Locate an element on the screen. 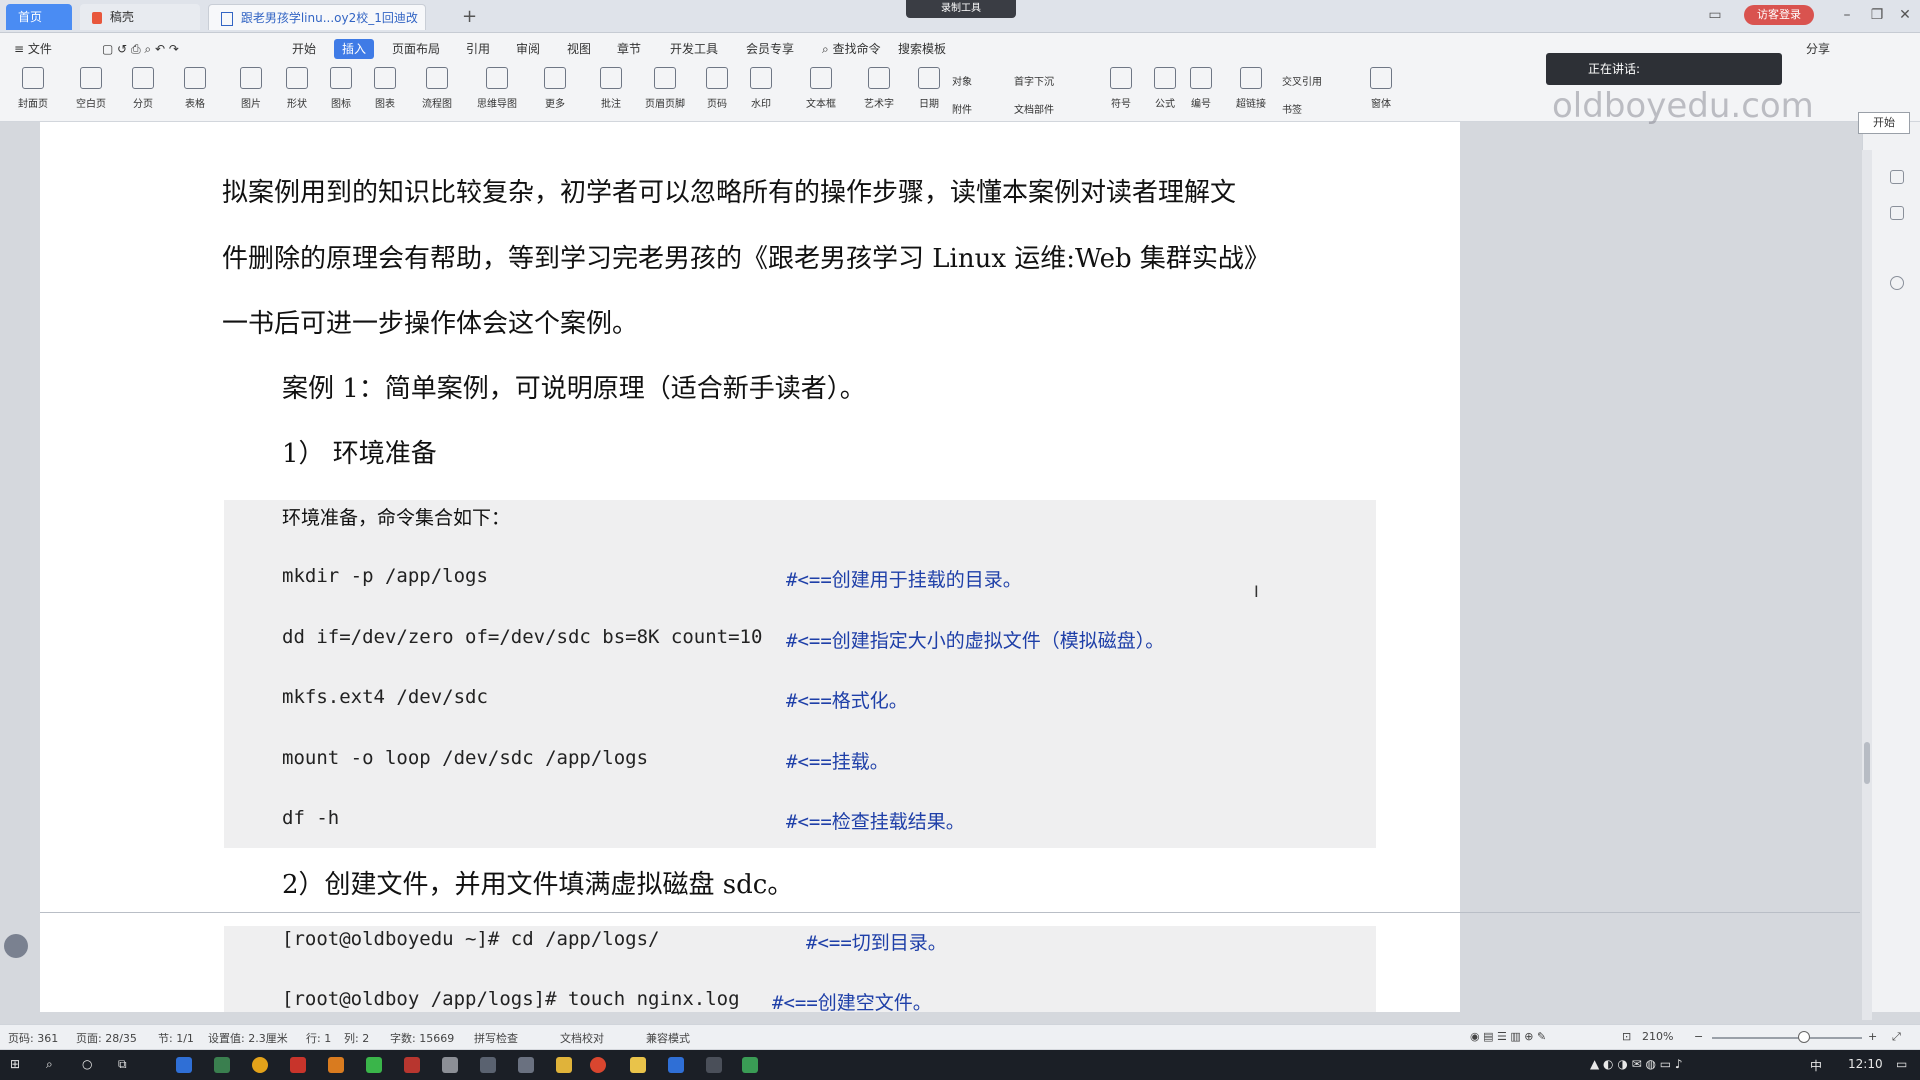 The height and width of the screenshot is (1080, 1920). fullscreen-icon: ⤢ is located at coordinates (1896, 1037).